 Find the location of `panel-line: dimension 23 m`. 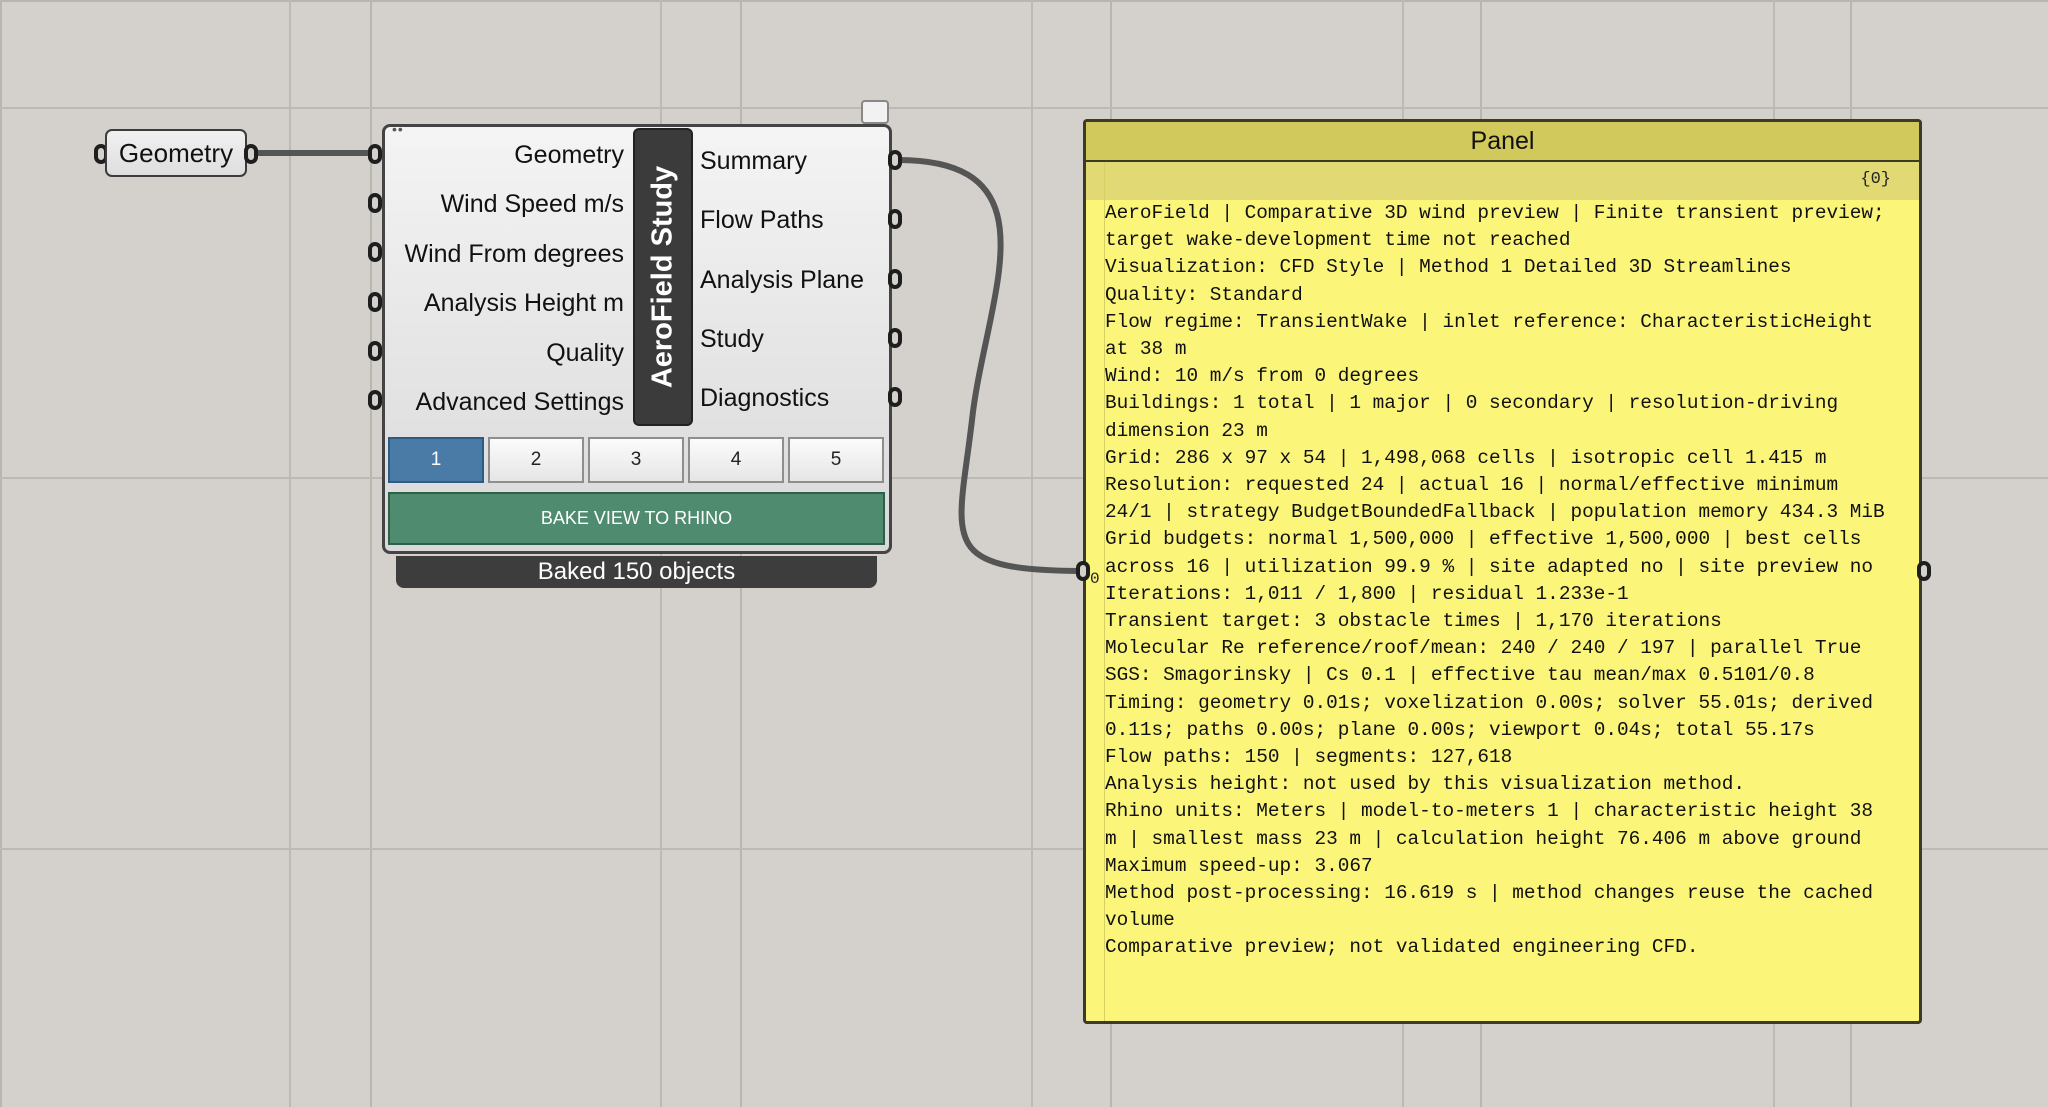

panel-line: dimension 23 m is located at coordinates (1186, 430).